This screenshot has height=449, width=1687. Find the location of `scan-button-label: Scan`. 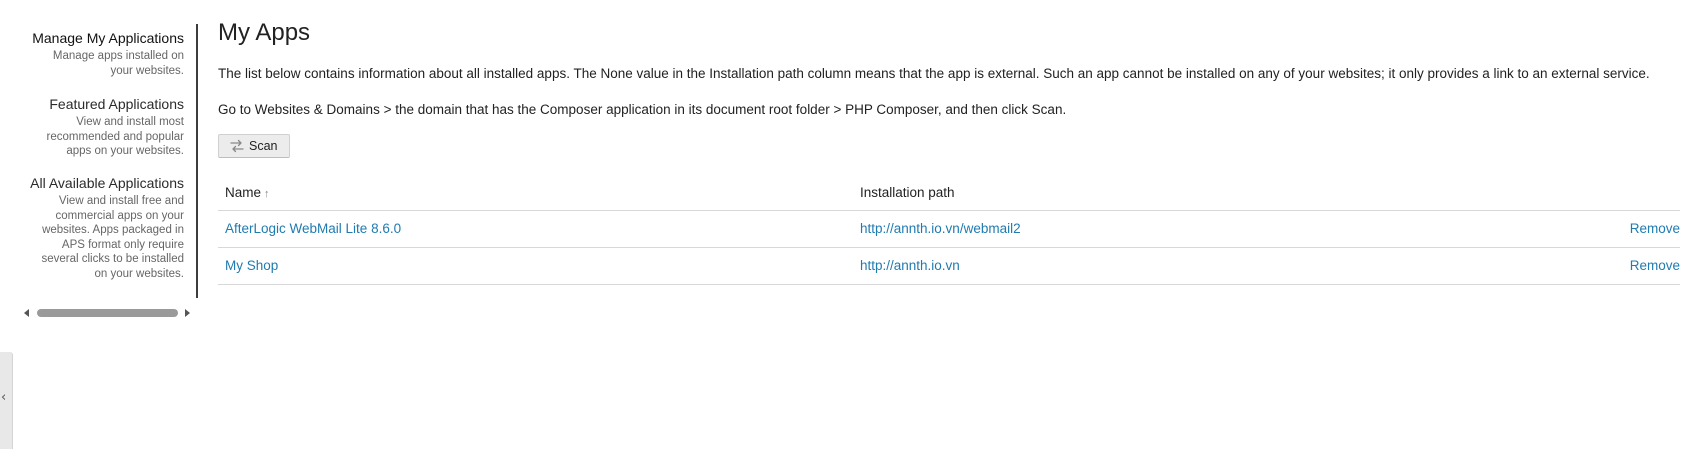

scan-button-label: Scan is located at coordinates (263, 146).